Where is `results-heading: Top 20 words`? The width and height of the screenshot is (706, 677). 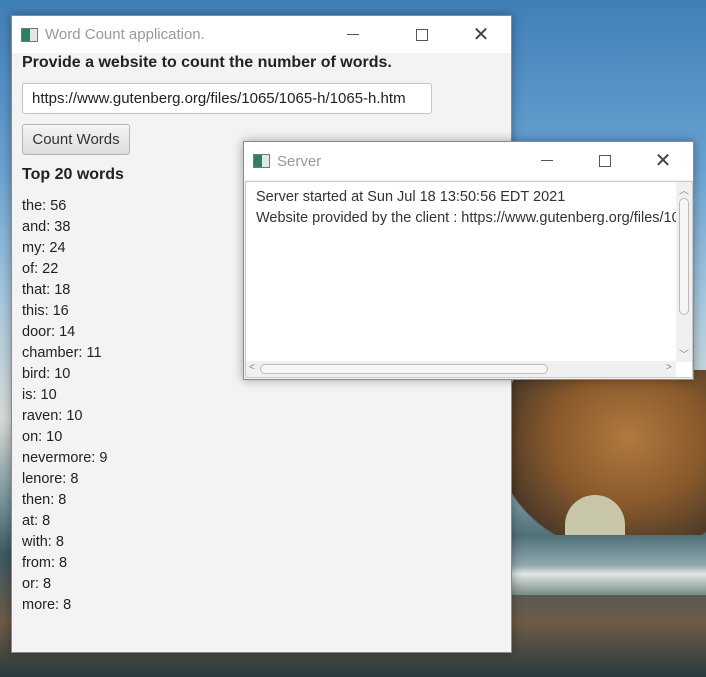
results-heading: Top 20 words is located at coordinates (73, 174).